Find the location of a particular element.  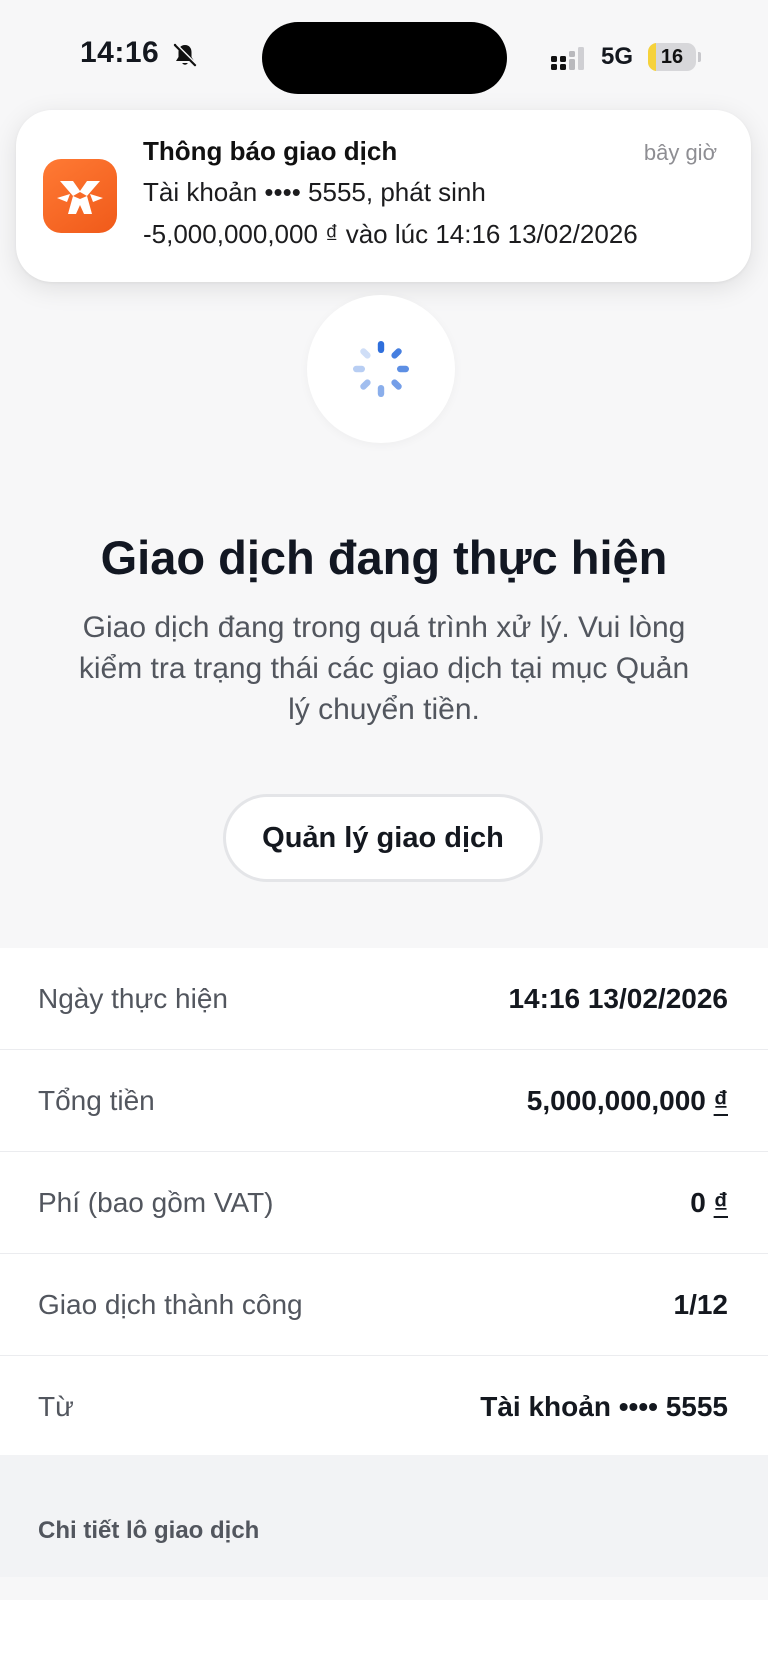

network-type: 5G is located at coordinates (617, 56).